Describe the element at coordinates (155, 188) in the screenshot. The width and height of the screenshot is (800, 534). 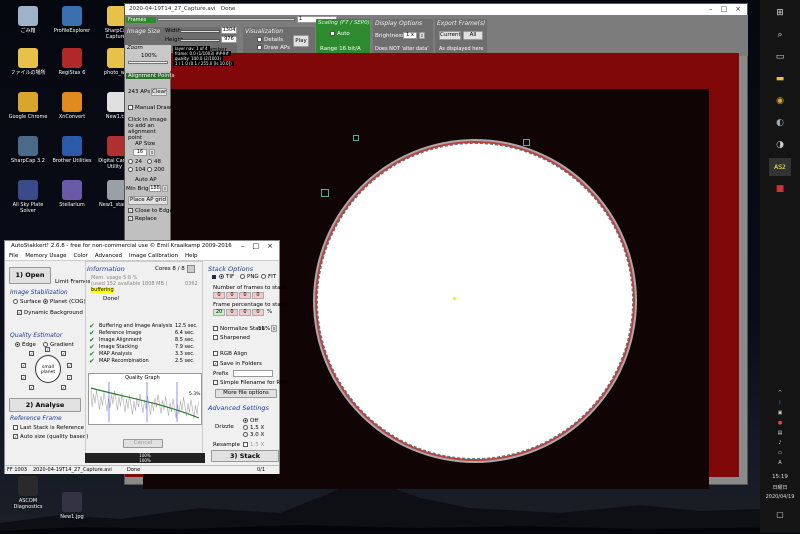
I see `min-bright-input: 188` at that location.